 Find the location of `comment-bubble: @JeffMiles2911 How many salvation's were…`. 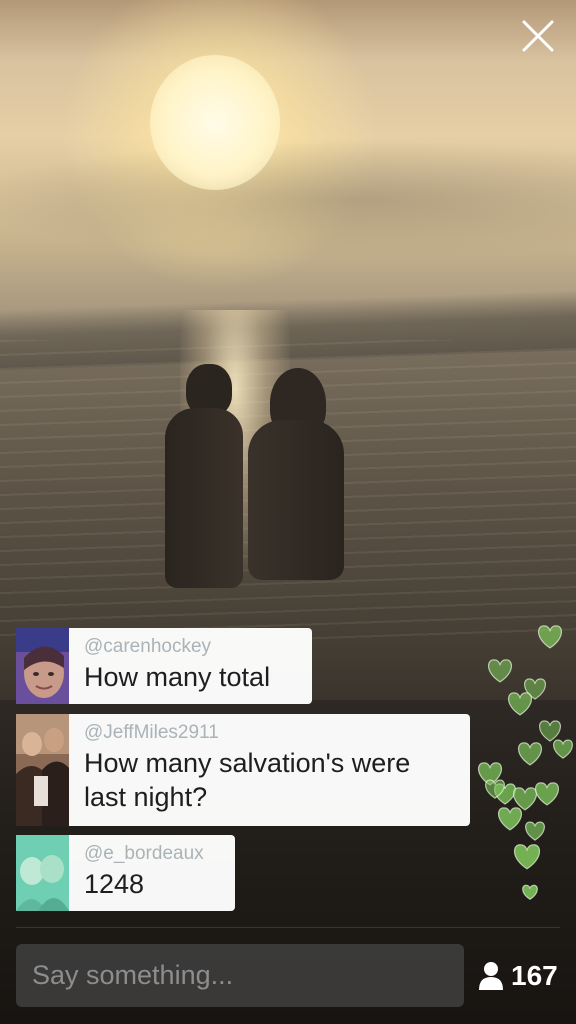

comment-bubble: @JeffMiles2911 How many salvation's were… is located at coordinates (269, 770).